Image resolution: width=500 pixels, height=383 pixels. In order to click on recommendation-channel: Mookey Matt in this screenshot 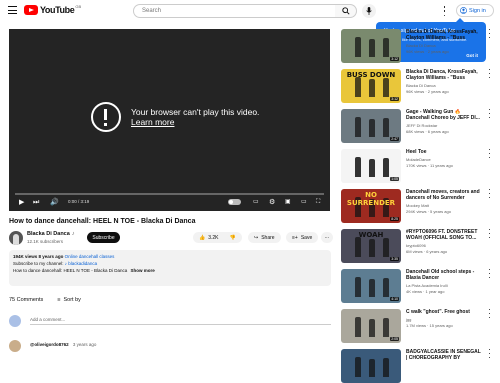, I will do `click(444, 205)`.